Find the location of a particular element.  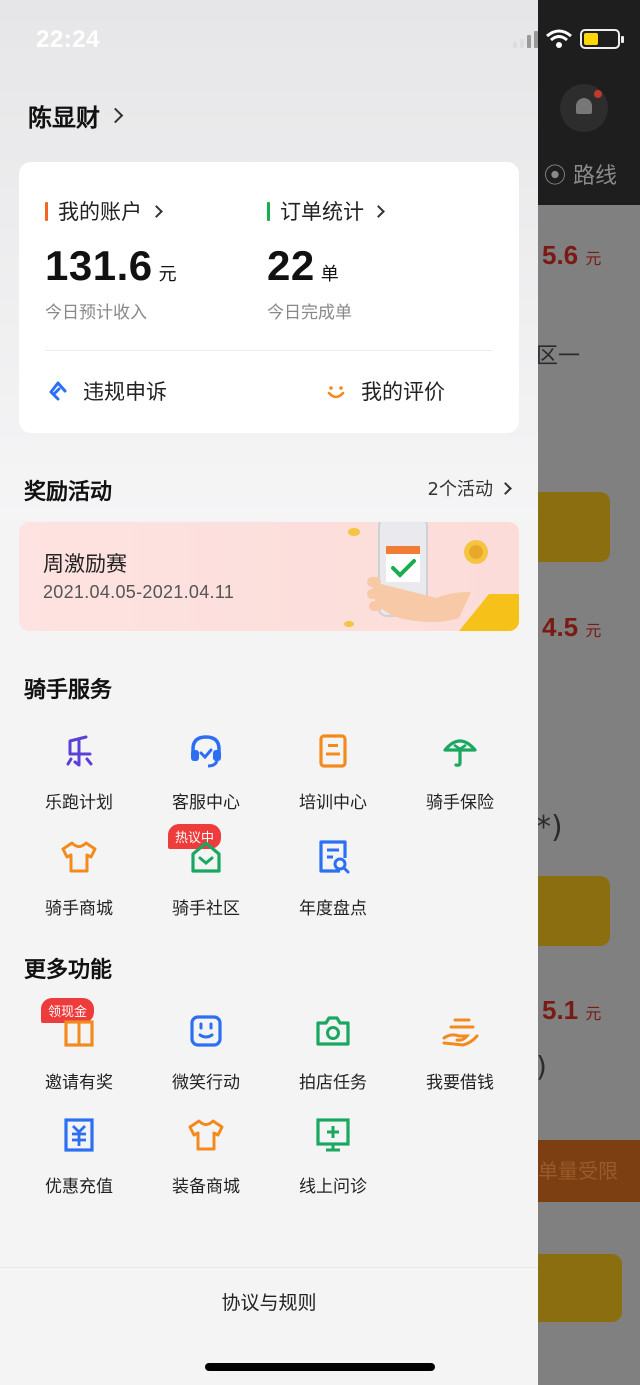

background-price: 4.5 元 is located at coordinates (572, 627).